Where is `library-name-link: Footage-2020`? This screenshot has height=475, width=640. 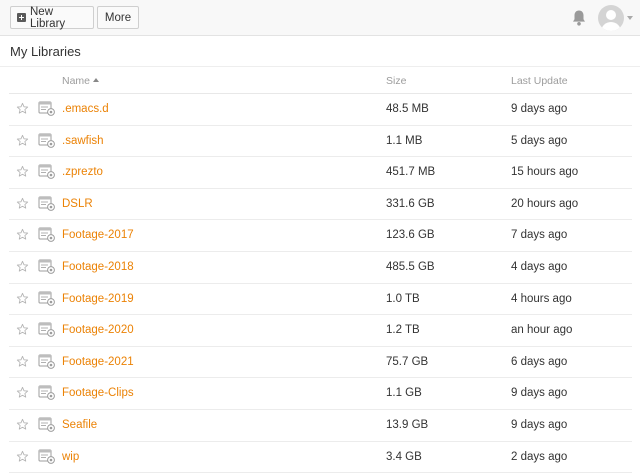 library-name-link: Footage-2020 is located at coordinates (98, 330).